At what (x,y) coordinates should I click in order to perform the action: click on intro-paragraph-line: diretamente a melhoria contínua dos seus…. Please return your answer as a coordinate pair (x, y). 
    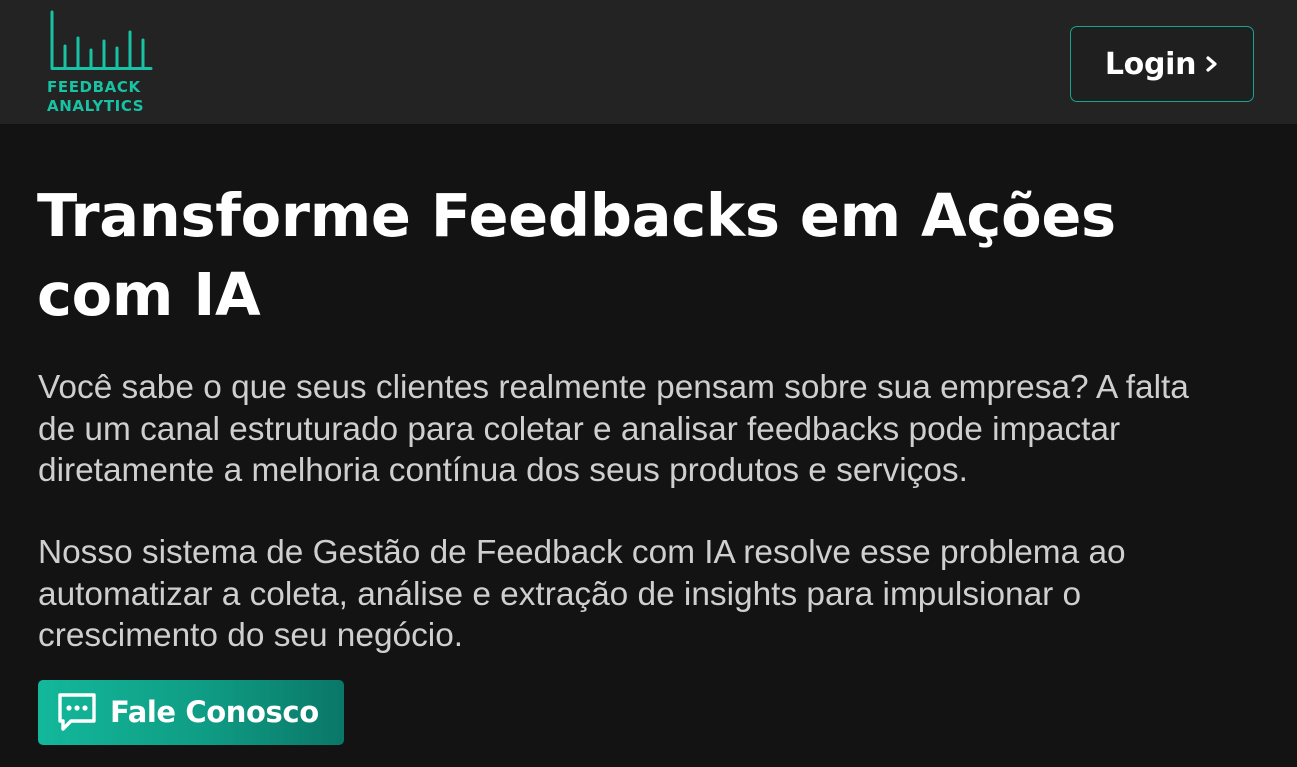
    Looking at the image, I should click on (503, 470).